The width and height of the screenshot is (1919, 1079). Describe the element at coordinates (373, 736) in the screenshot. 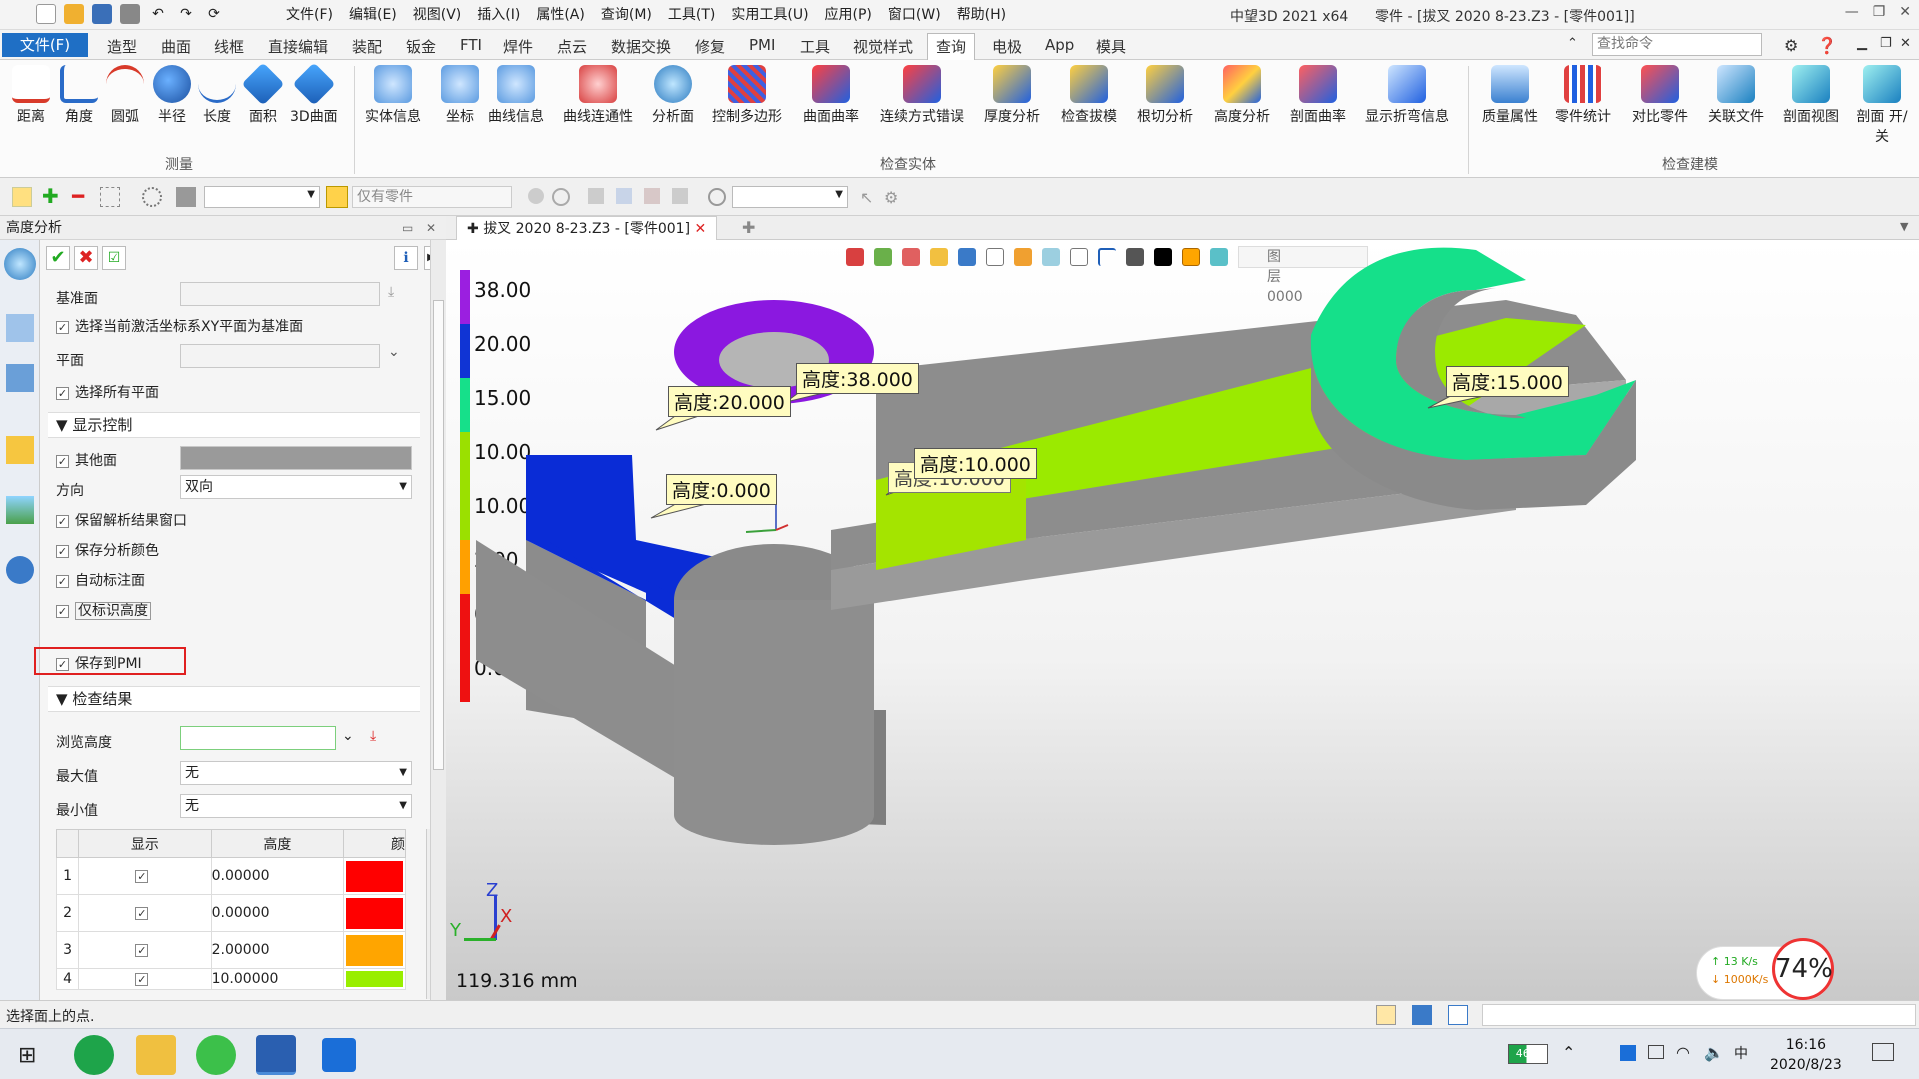

I see `pick-point-icon: ⤓` at that location.